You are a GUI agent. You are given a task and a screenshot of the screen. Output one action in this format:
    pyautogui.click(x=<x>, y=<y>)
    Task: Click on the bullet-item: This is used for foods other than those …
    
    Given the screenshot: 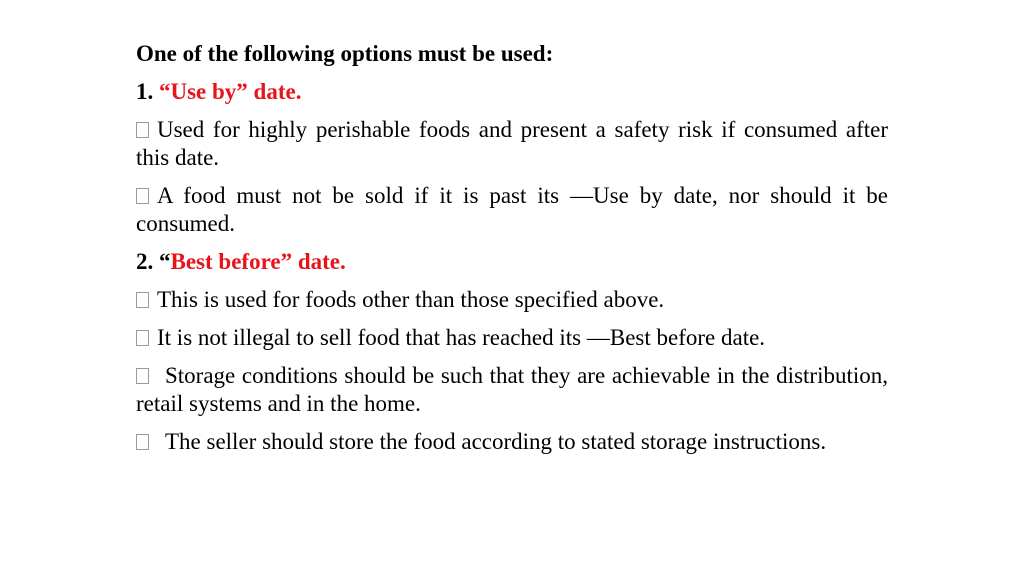 What is the action you would take?
    pyautogui.click(x=512, y=300)
    